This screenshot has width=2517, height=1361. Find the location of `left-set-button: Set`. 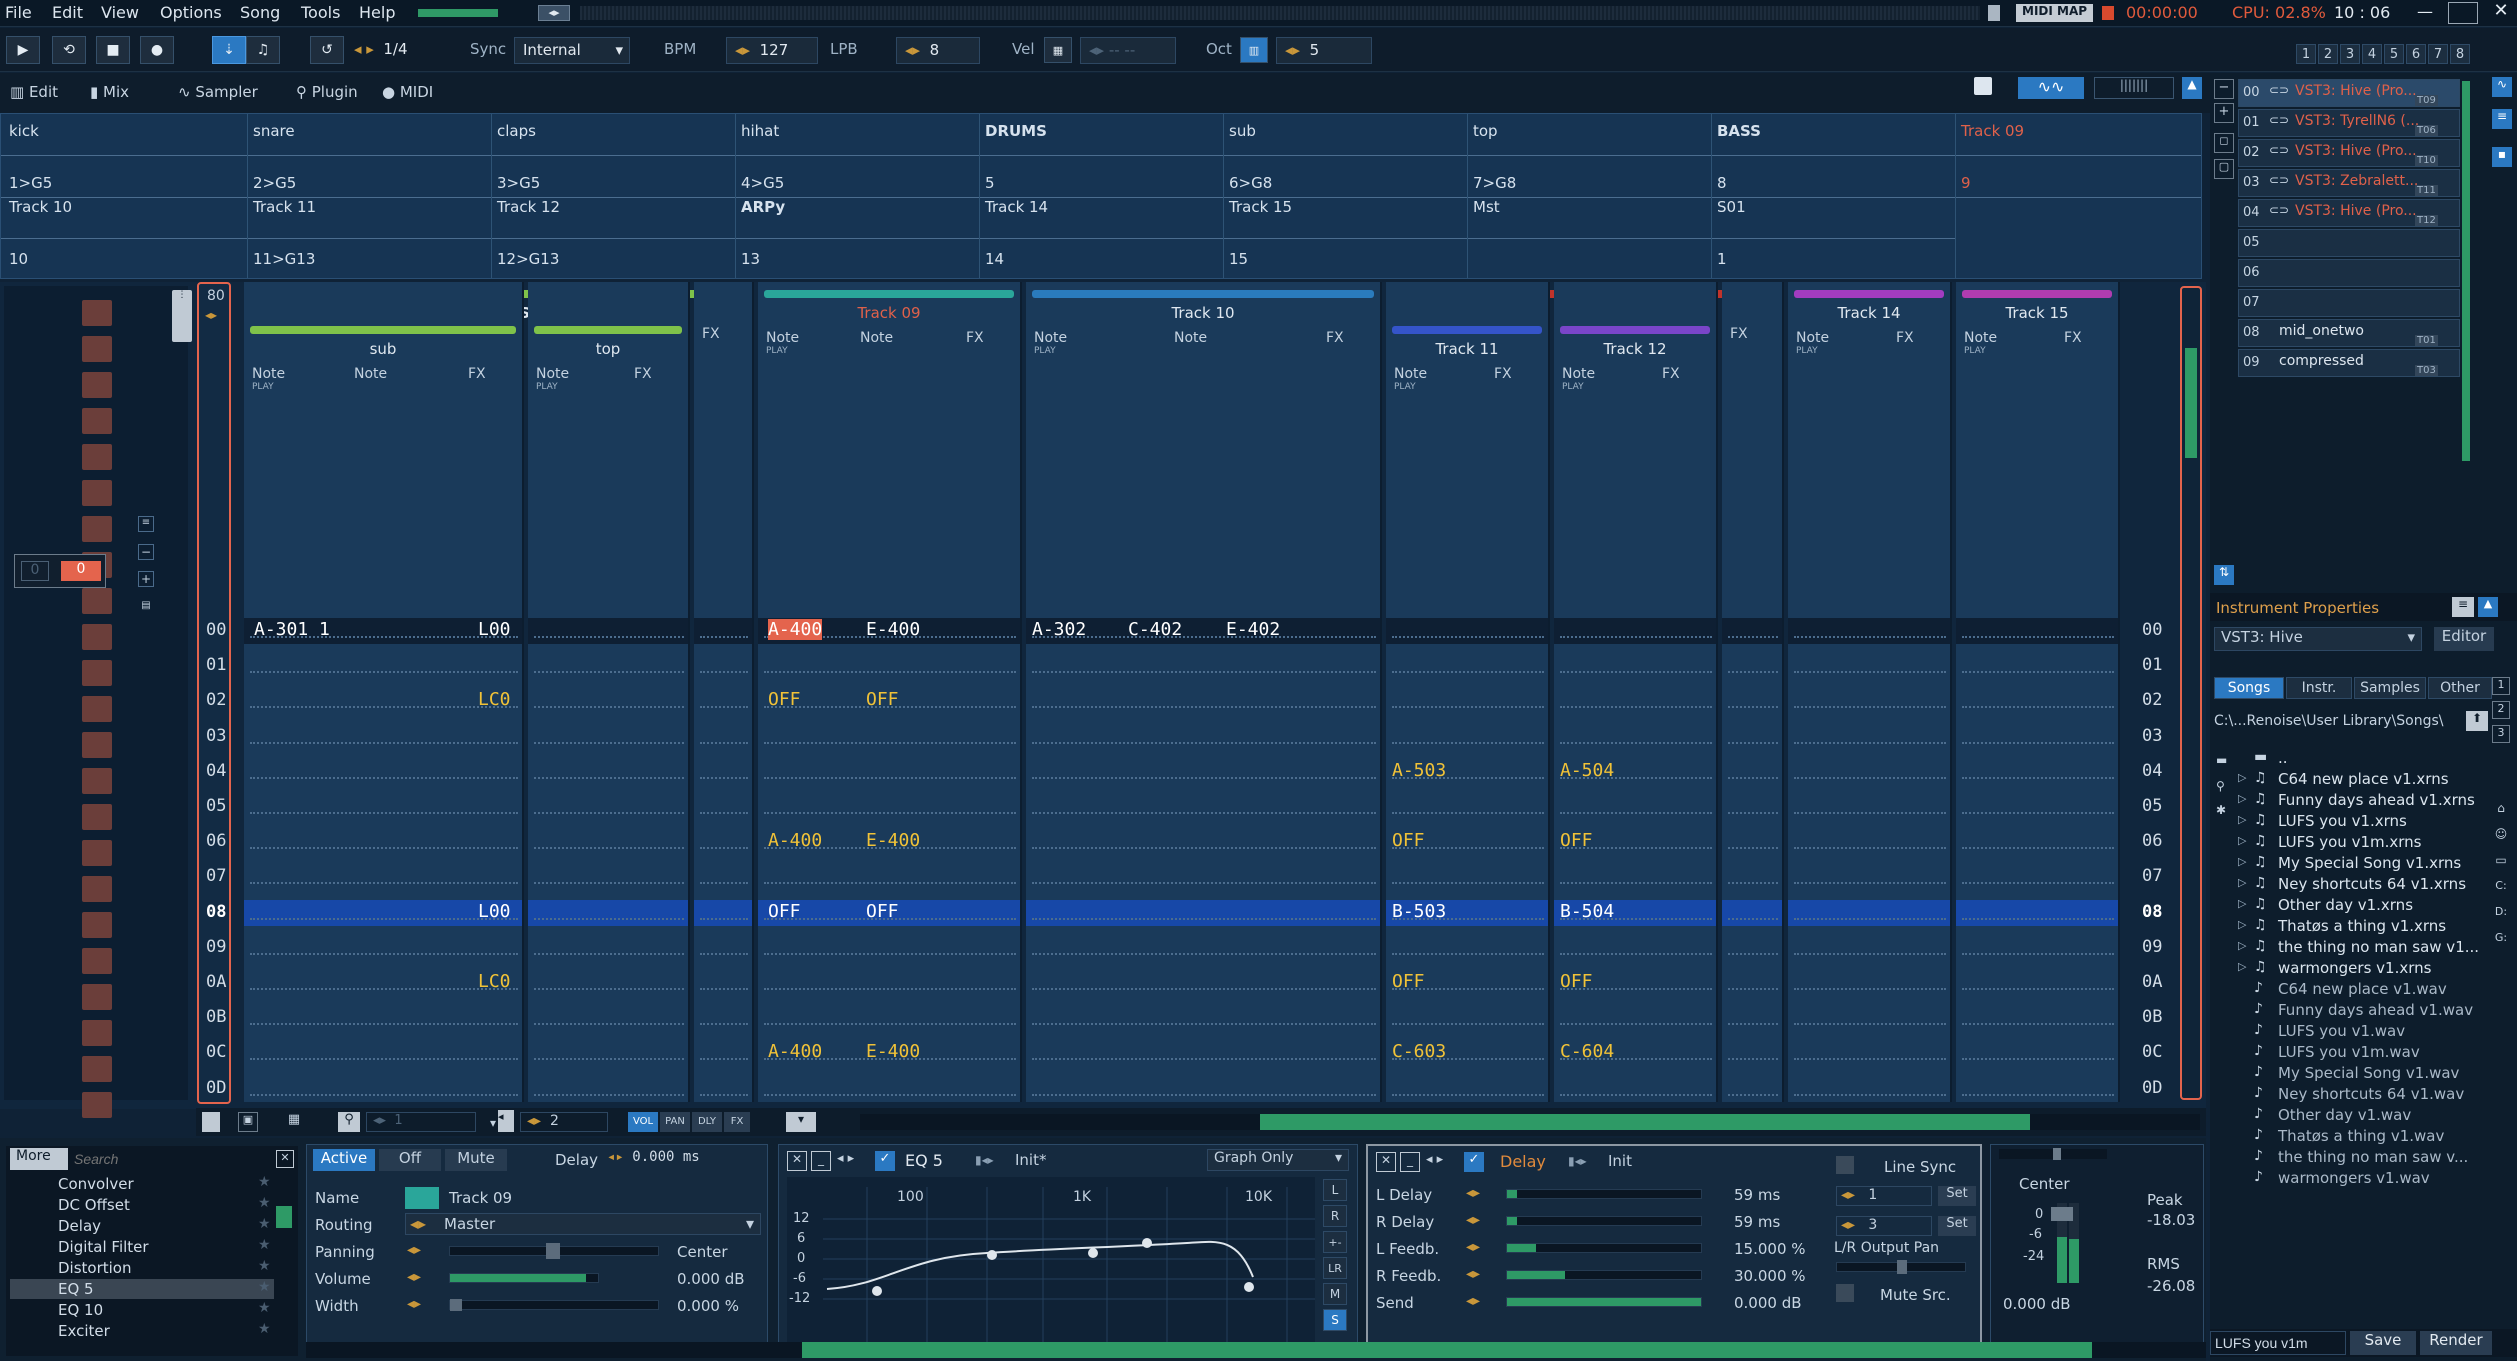

left-set-button: Set is located at coordinates (1957, 1196).